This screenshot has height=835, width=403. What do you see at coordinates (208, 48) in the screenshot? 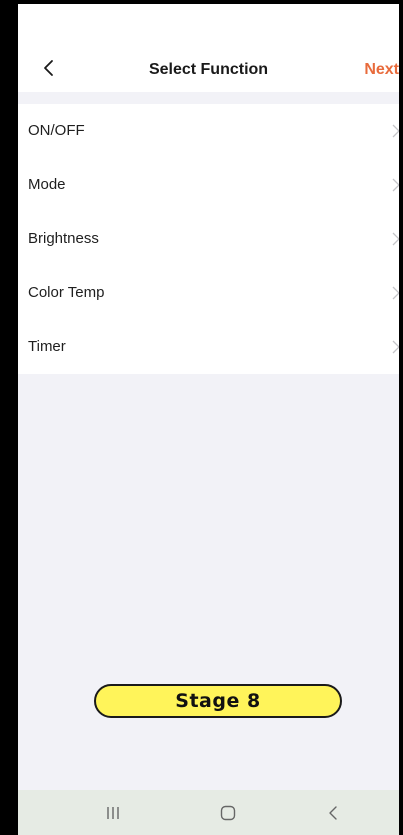
I see `header-bar: Select Function Next` at bounding box center [208, 48].